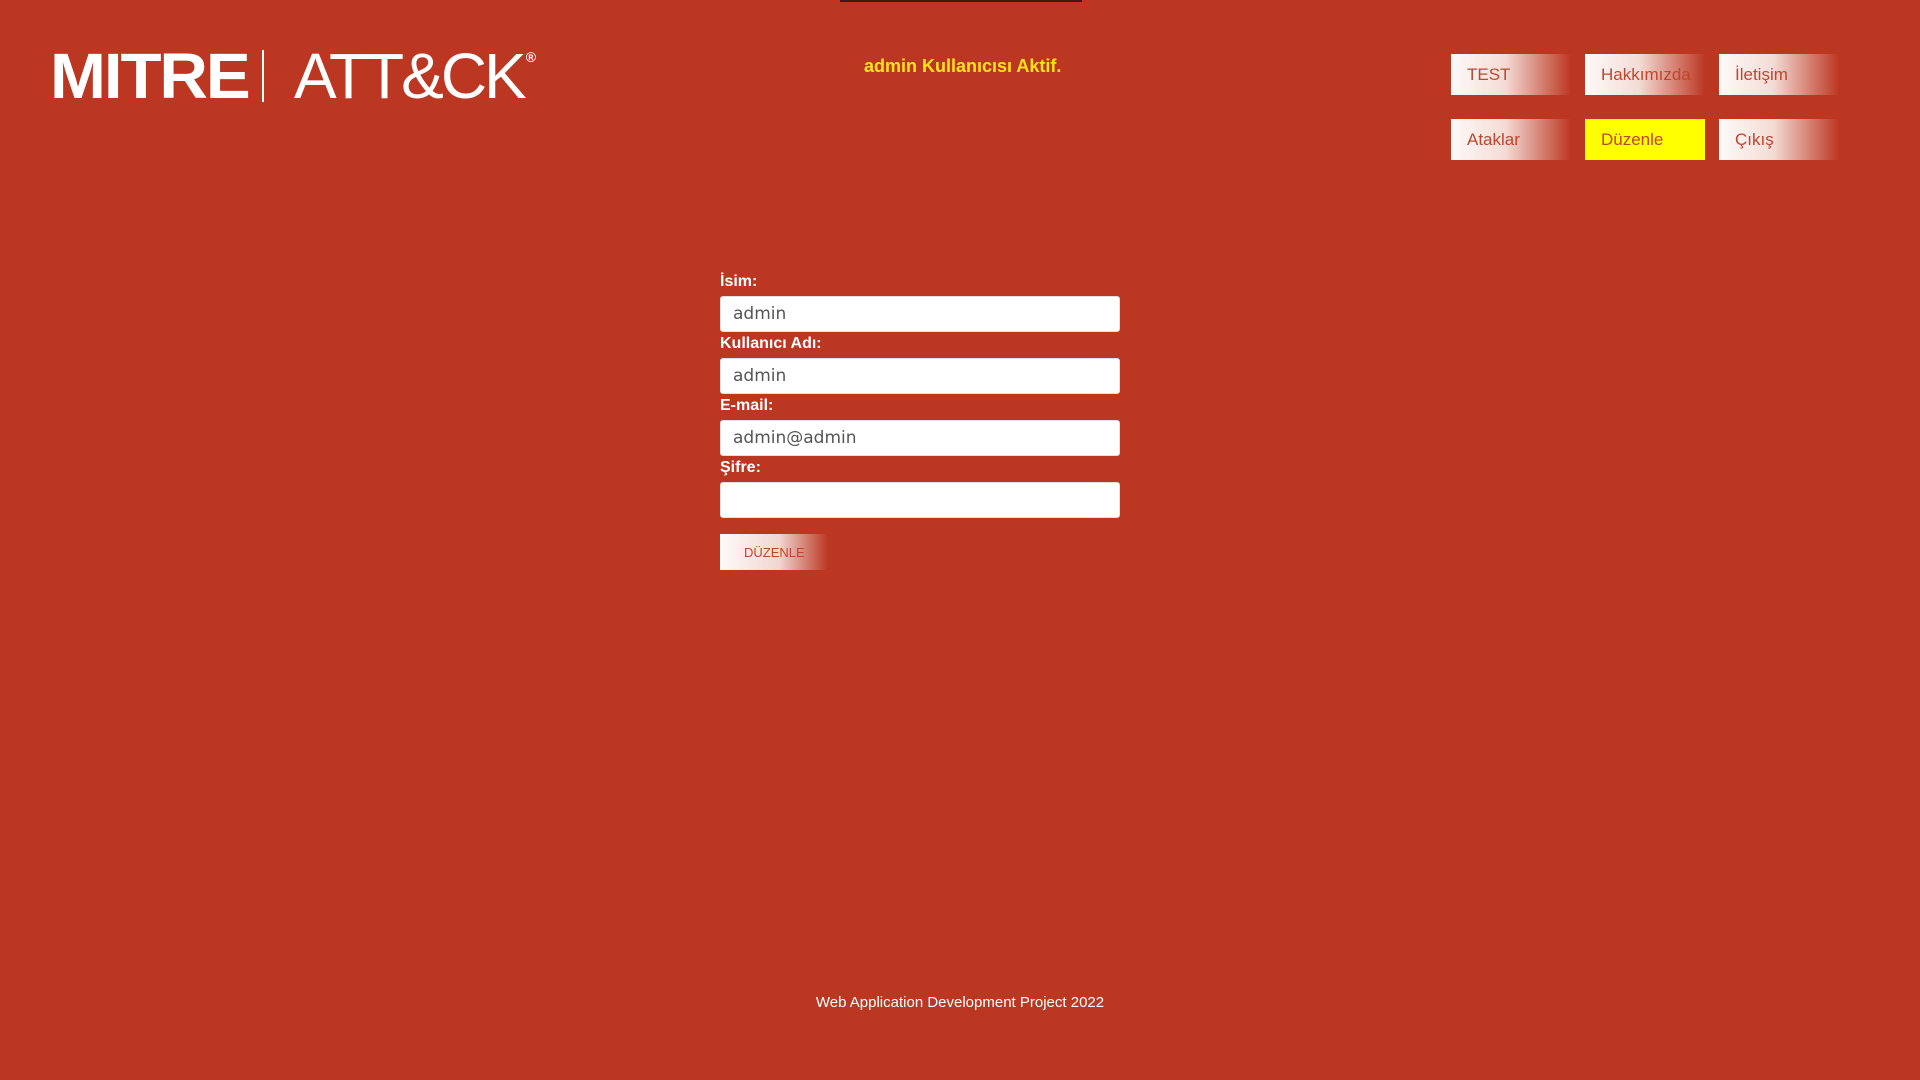 This screenshot has width=1920, height=1080. What do you see at coordinates (1511, 74) in the screenshot?
I see `nav-test-button: TEST` at bounding box center [1511, 74].